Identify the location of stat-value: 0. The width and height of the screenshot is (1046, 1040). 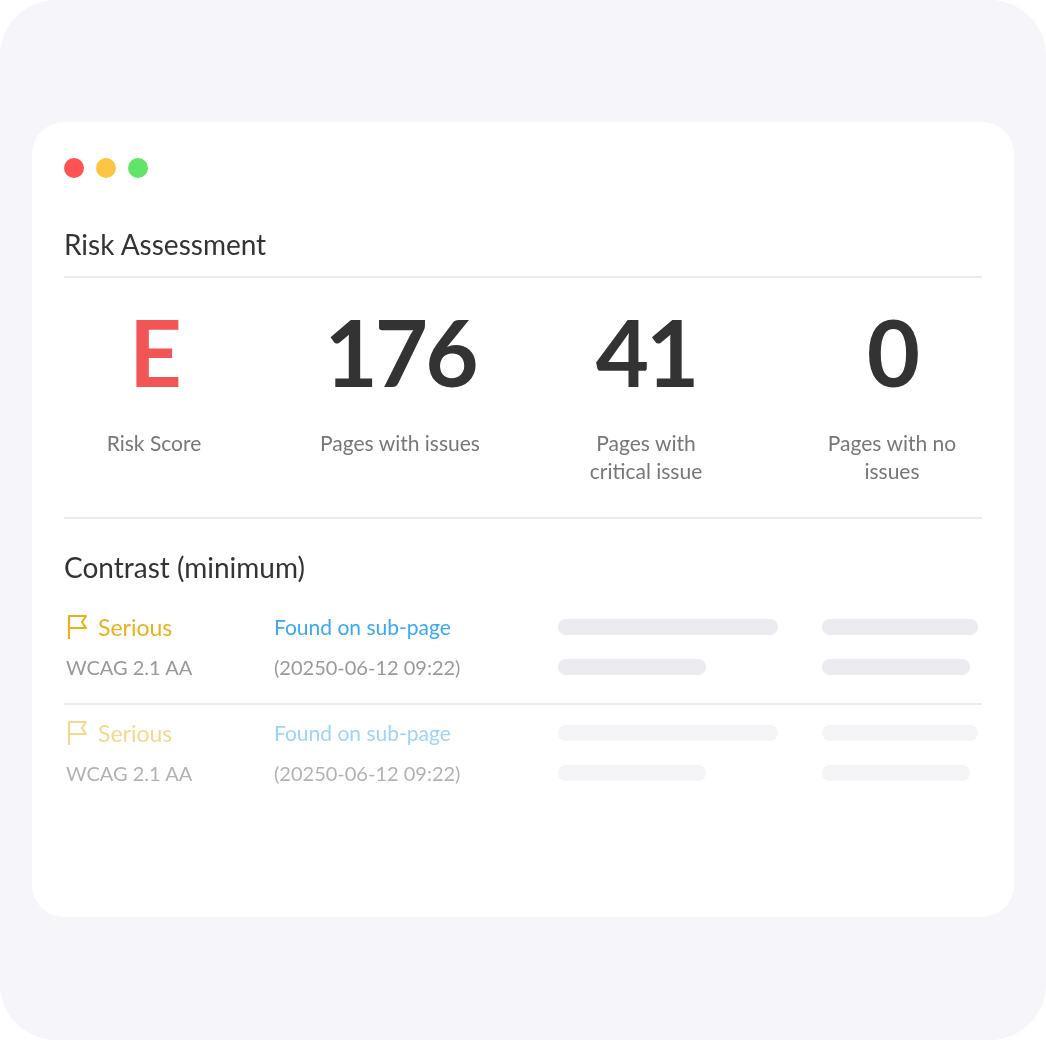
(892, 352).